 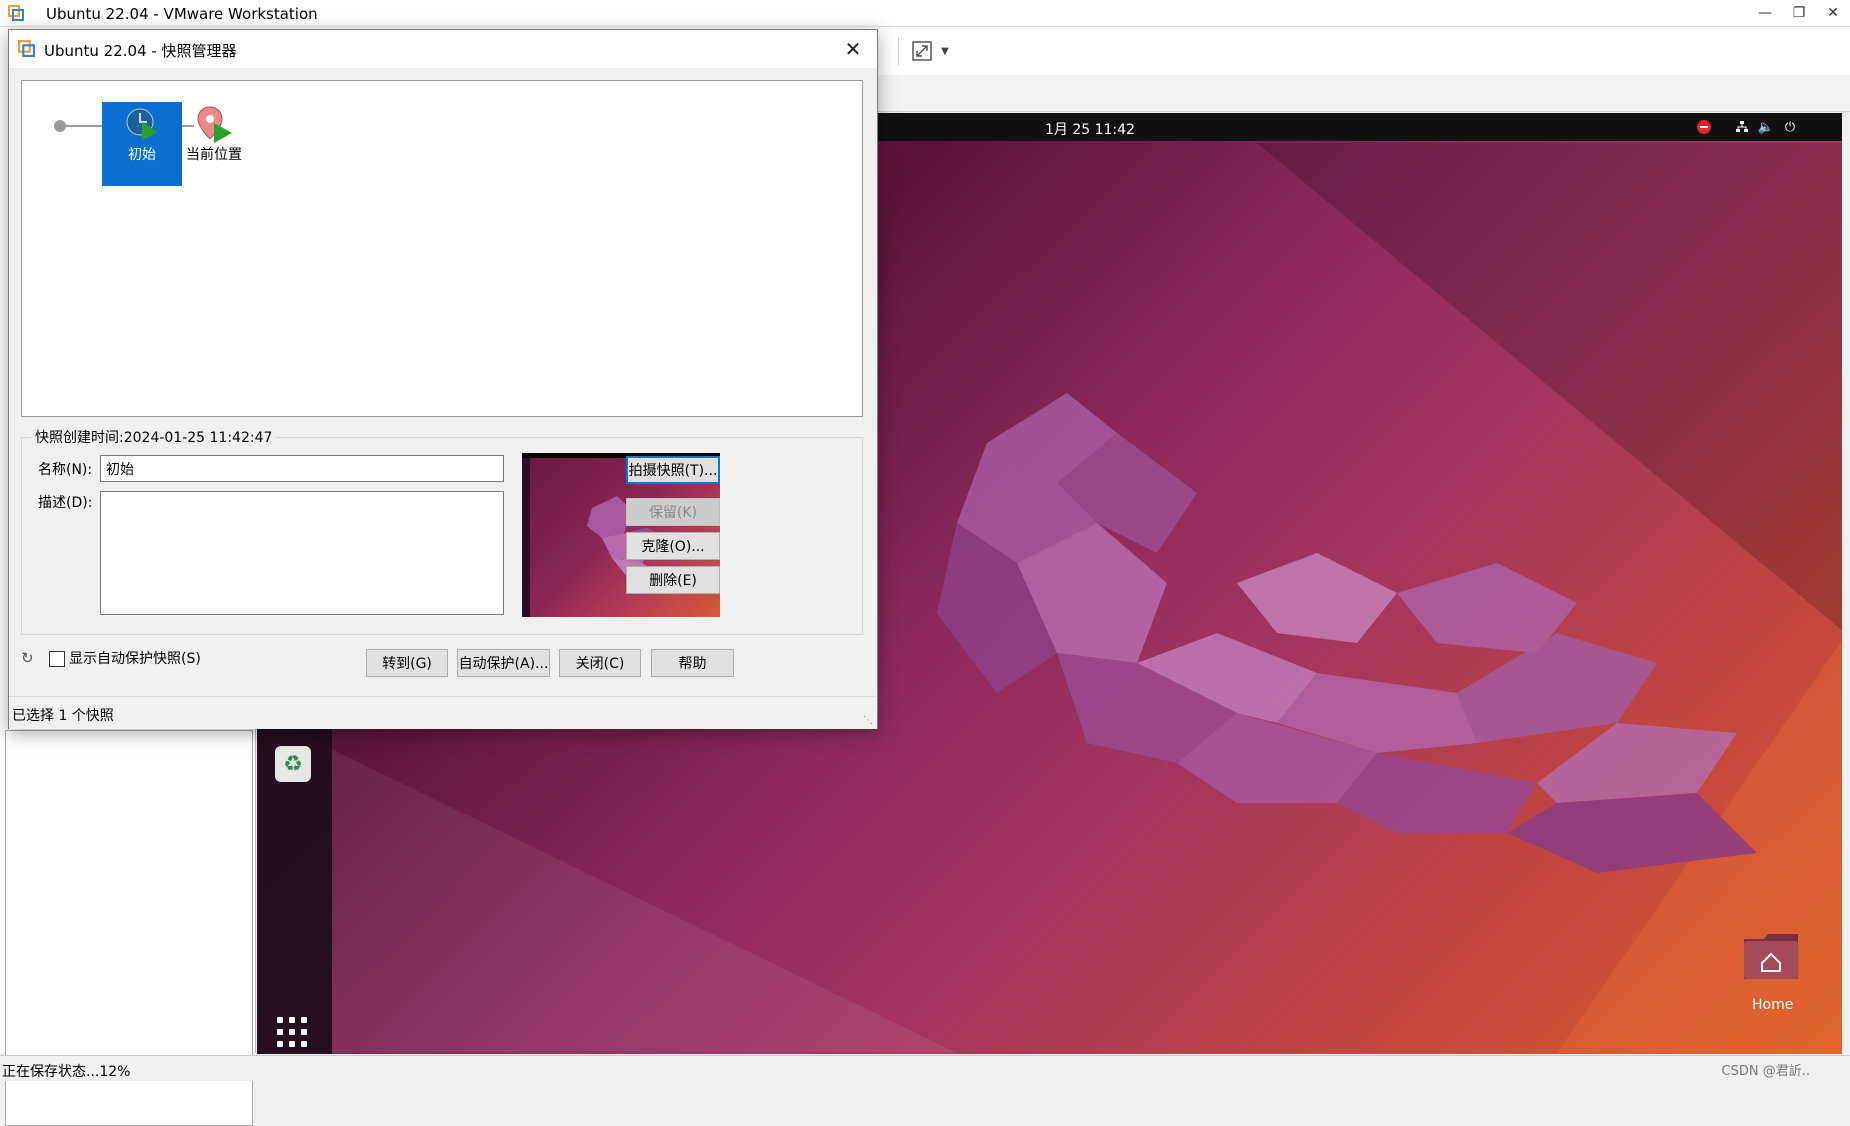 What do you see at coordinates (63, 716) in the screenshot?
I see `selection-status: 已选择 1 个快照` at bounding box center [63, 716].